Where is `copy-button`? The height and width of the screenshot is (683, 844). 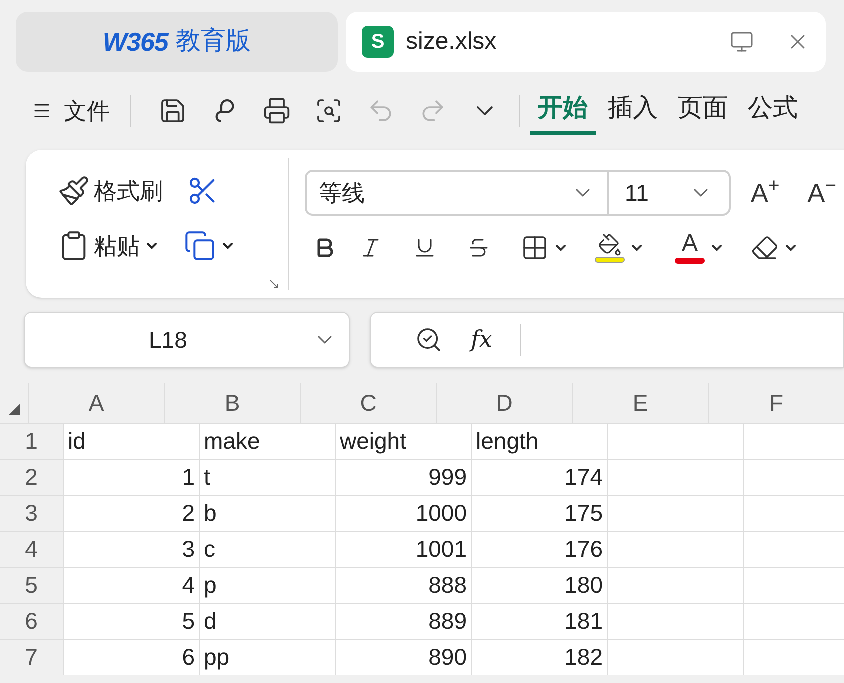
copy-button is located at coordinates (210, 246).